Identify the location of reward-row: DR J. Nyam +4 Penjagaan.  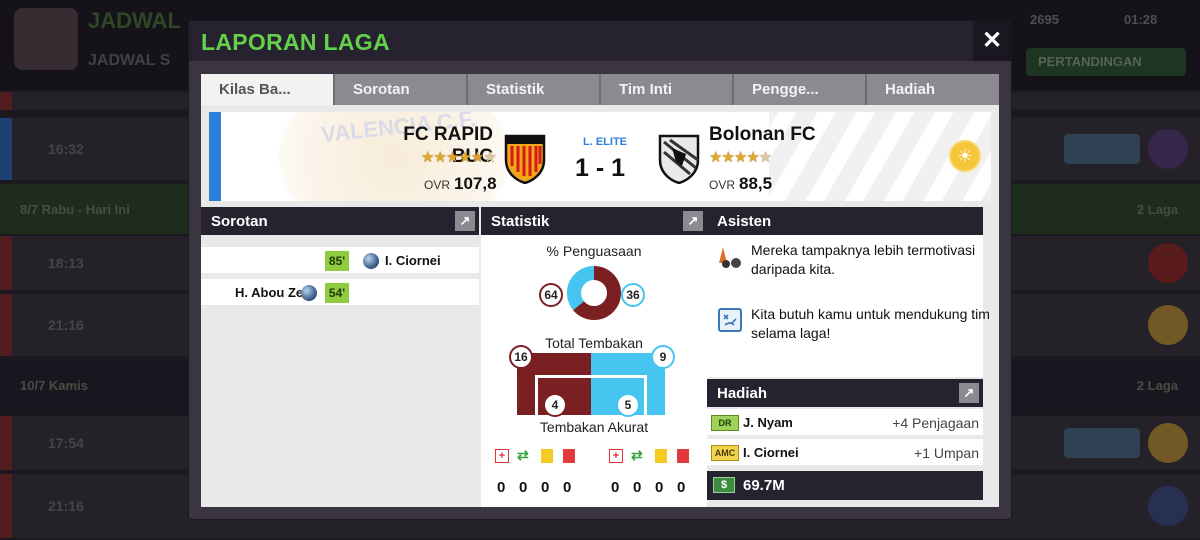
(845, 423).